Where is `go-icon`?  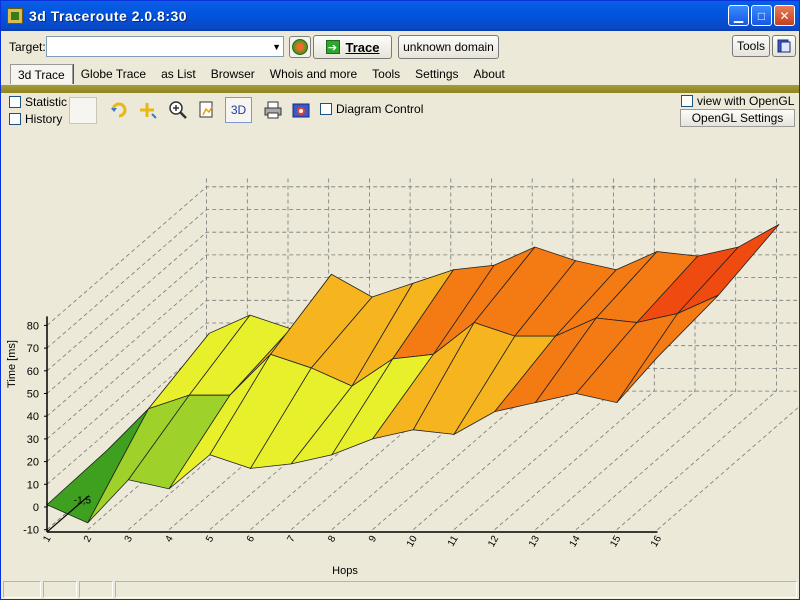 go-icon is located at coordinates (300, 47).